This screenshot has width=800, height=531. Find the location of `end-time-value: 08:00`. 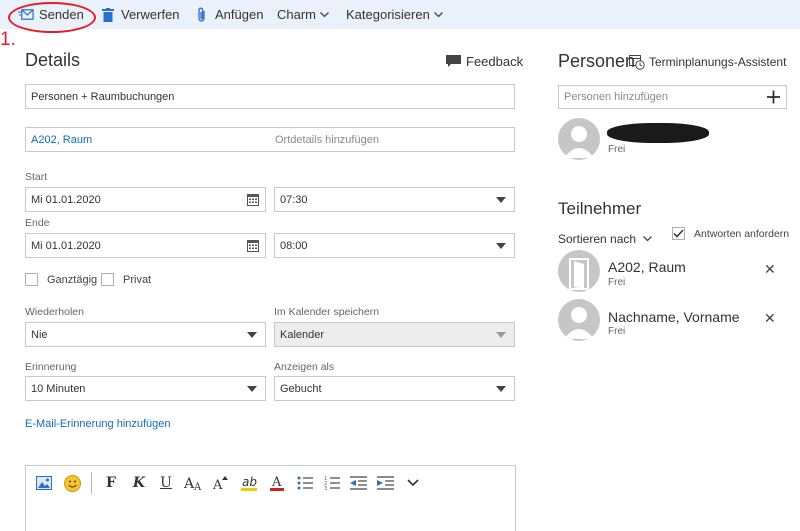

end-time-value: 08:00 is located at coordinates (294, 245).